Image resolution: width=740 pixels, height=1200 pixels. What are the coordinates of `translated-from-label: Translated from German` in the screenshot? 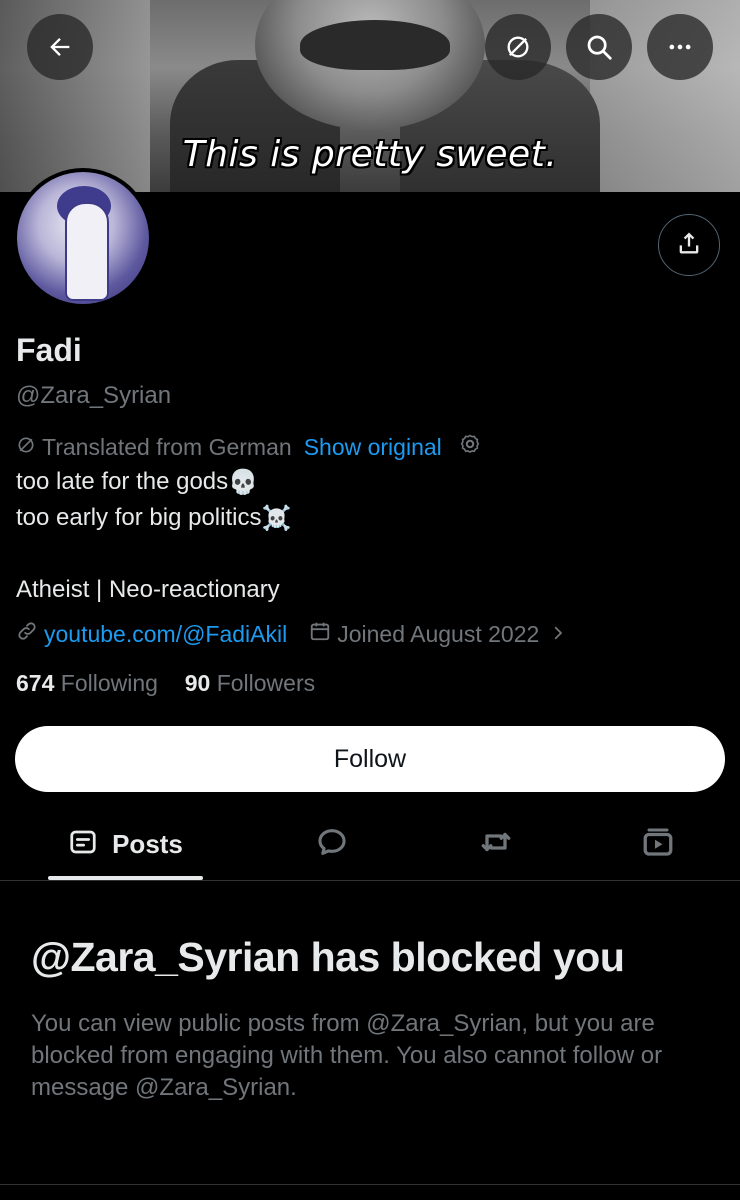 It's located at (167, 446).